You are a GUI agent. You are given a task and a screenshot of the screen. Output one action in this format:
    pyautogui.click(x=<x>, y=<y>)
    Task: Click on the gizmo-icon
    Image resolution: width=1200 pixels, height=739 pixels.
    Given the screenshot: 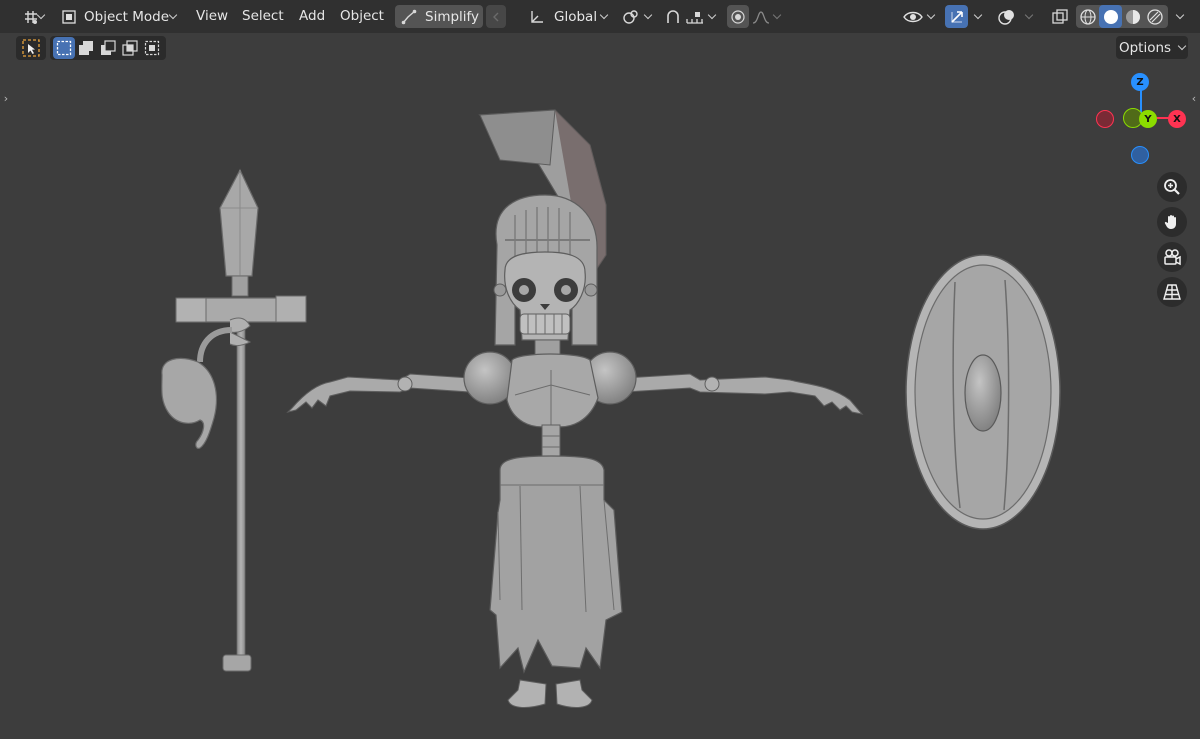 What is the action you would take?
    pyautogui.click(x=957, y=17)
    